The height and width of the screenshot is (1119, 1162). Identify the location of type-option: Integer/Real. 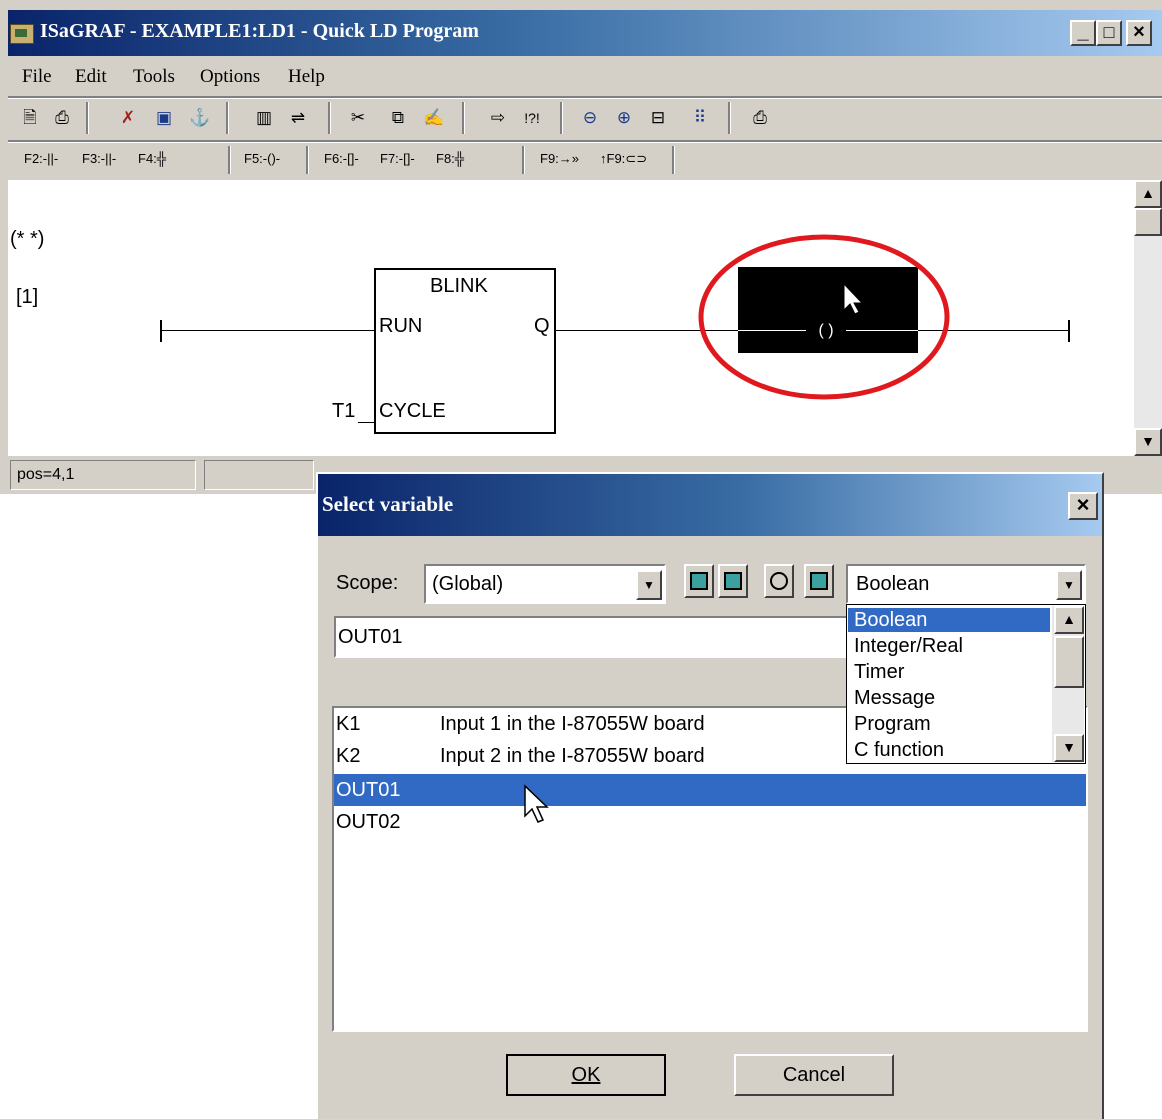
(951, 646).